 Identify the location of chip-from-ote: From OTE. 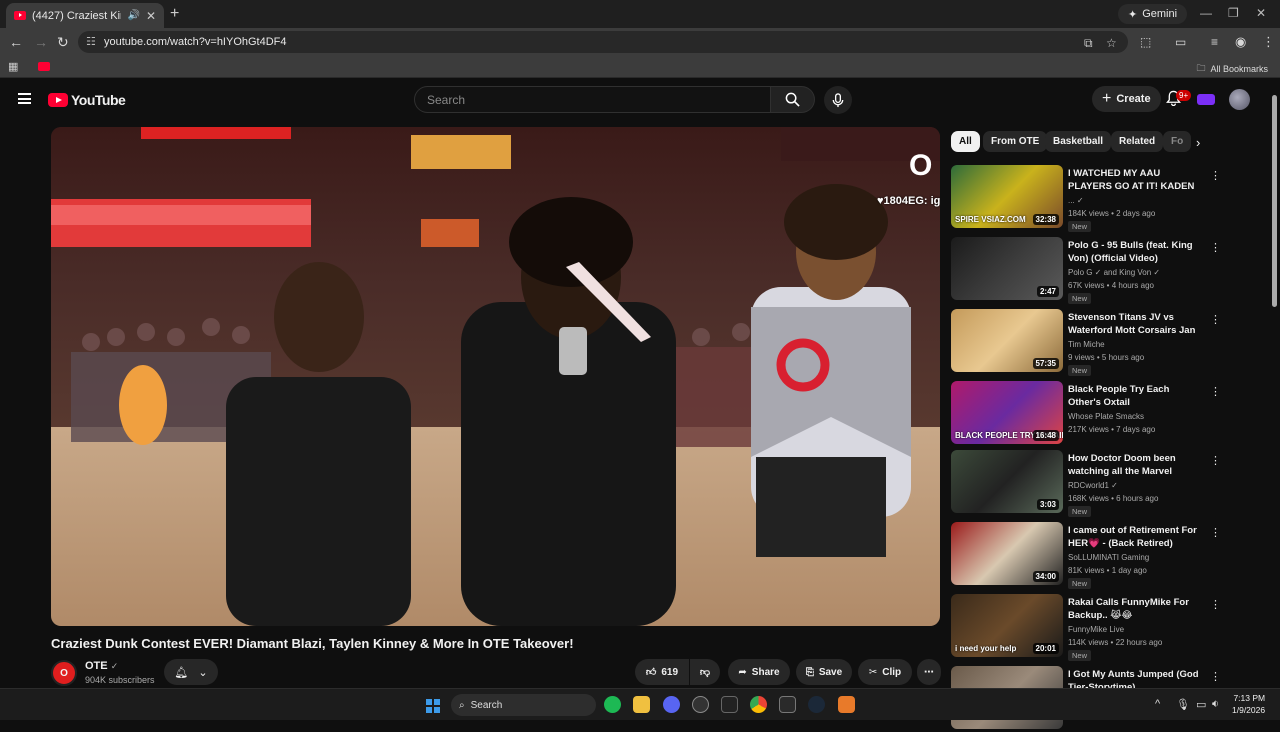
(1015, 141).